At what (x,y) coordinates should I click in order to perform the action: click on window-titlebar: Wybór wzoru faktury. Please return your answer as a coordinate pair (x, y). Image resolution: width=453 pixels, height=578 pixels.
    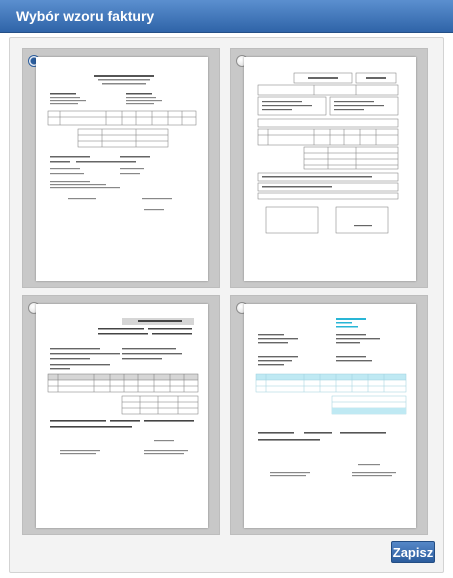
    Looking at the image, I should click on (226, 16).